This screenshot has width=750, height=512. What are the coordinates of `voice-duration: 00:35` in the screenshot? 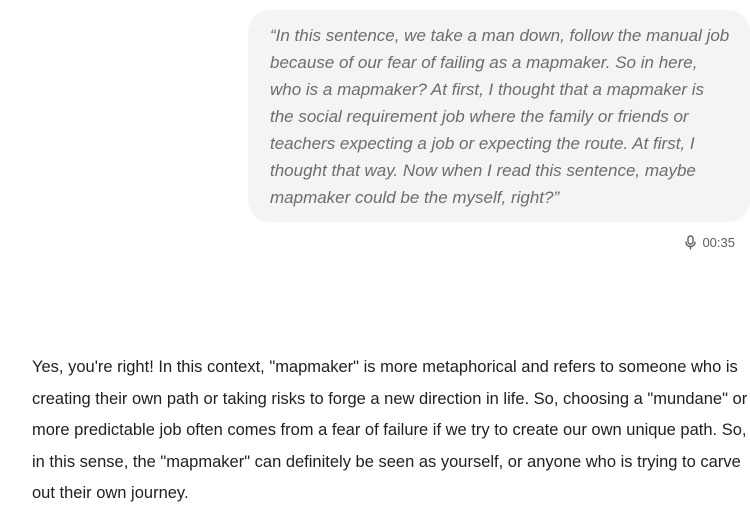 It's located at (718, 242).